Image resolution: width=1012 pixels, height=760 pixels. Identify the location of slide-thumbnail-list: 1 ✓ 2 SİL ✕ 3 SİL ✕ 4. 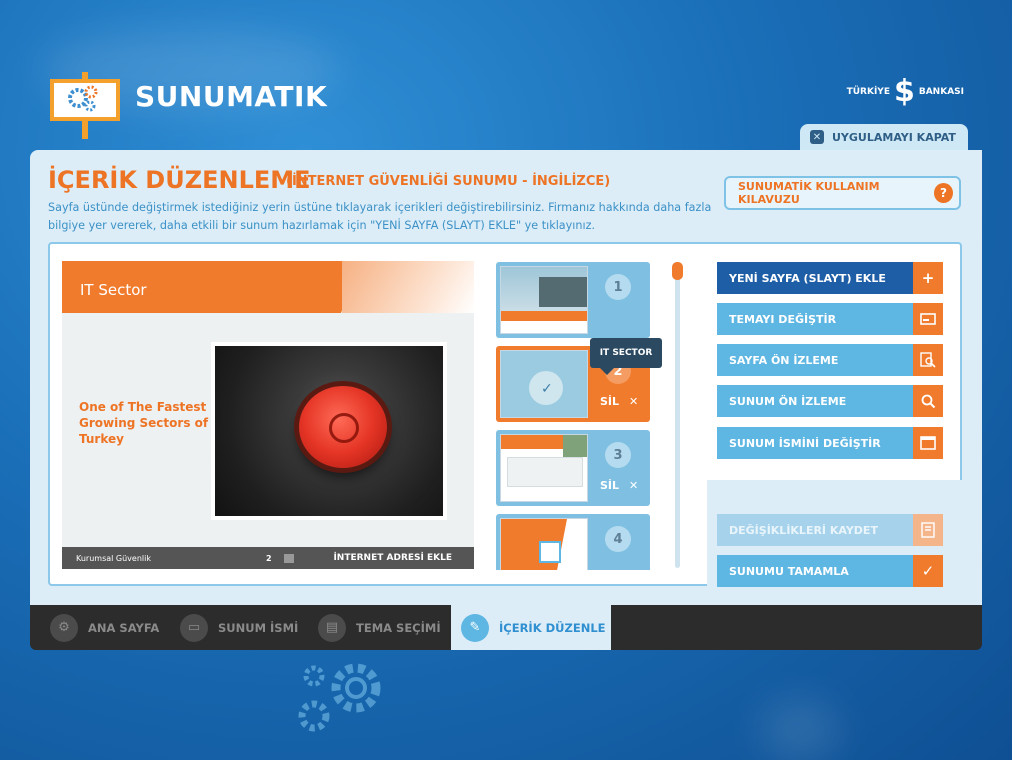
(573, 415).